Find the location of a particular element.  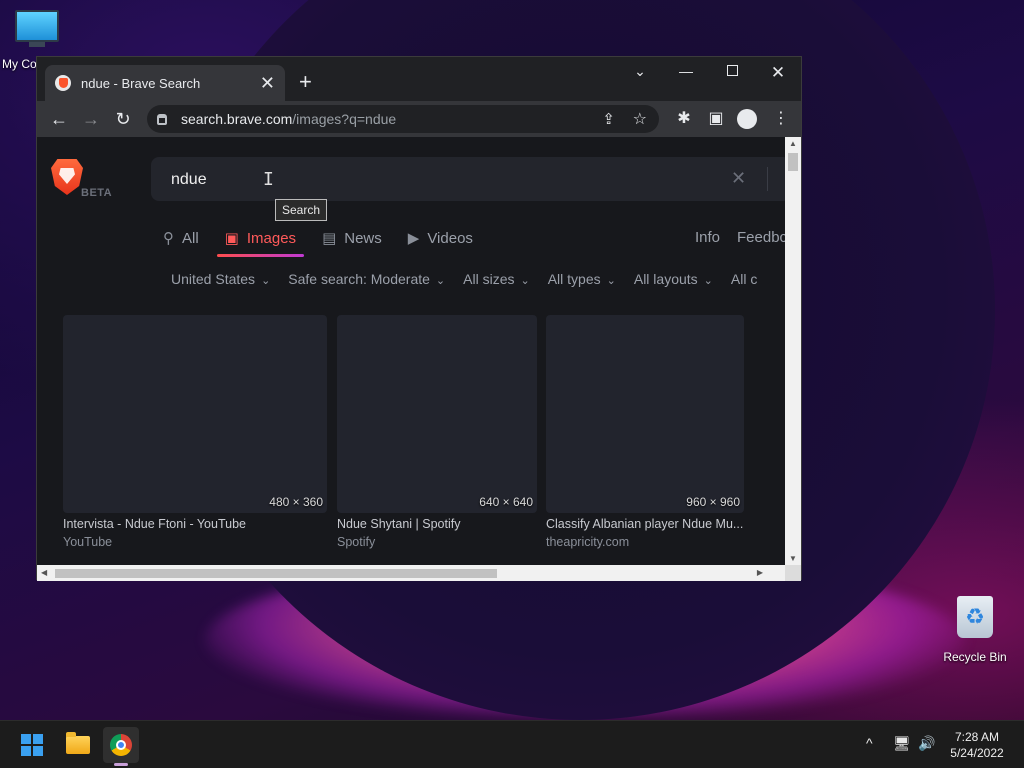

tab-images: ▣ Images is located at coordinates (260, 243).